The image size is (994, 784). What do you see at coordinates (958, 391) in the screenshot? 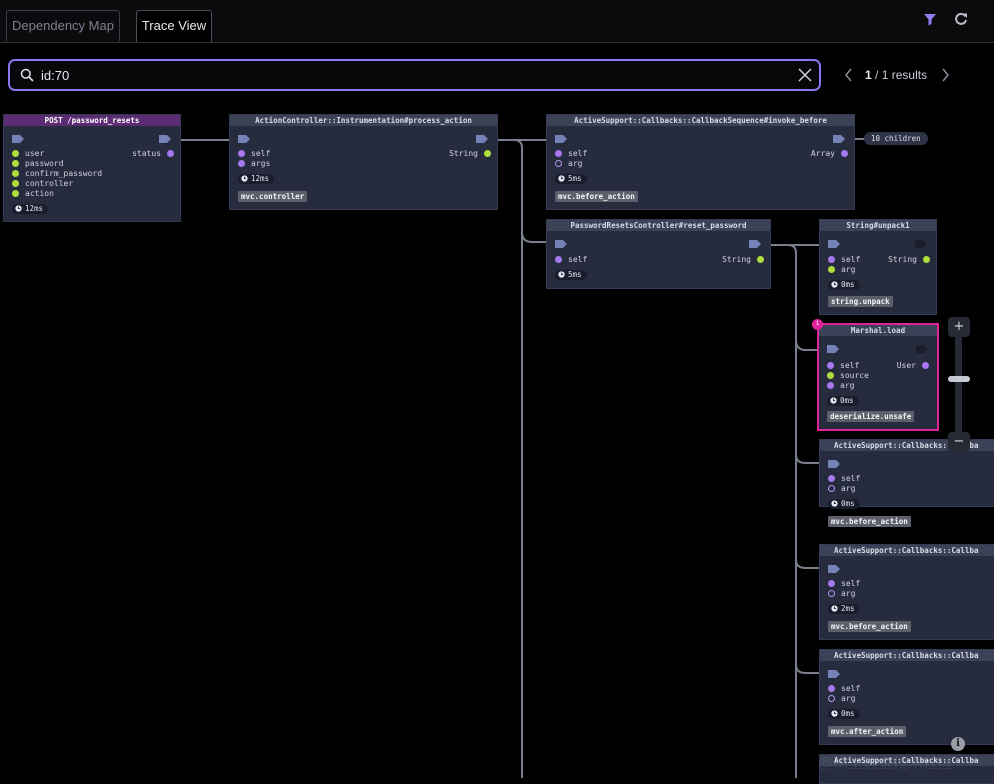
I see `zoom-slider-track` at bounding box center [958, 391].